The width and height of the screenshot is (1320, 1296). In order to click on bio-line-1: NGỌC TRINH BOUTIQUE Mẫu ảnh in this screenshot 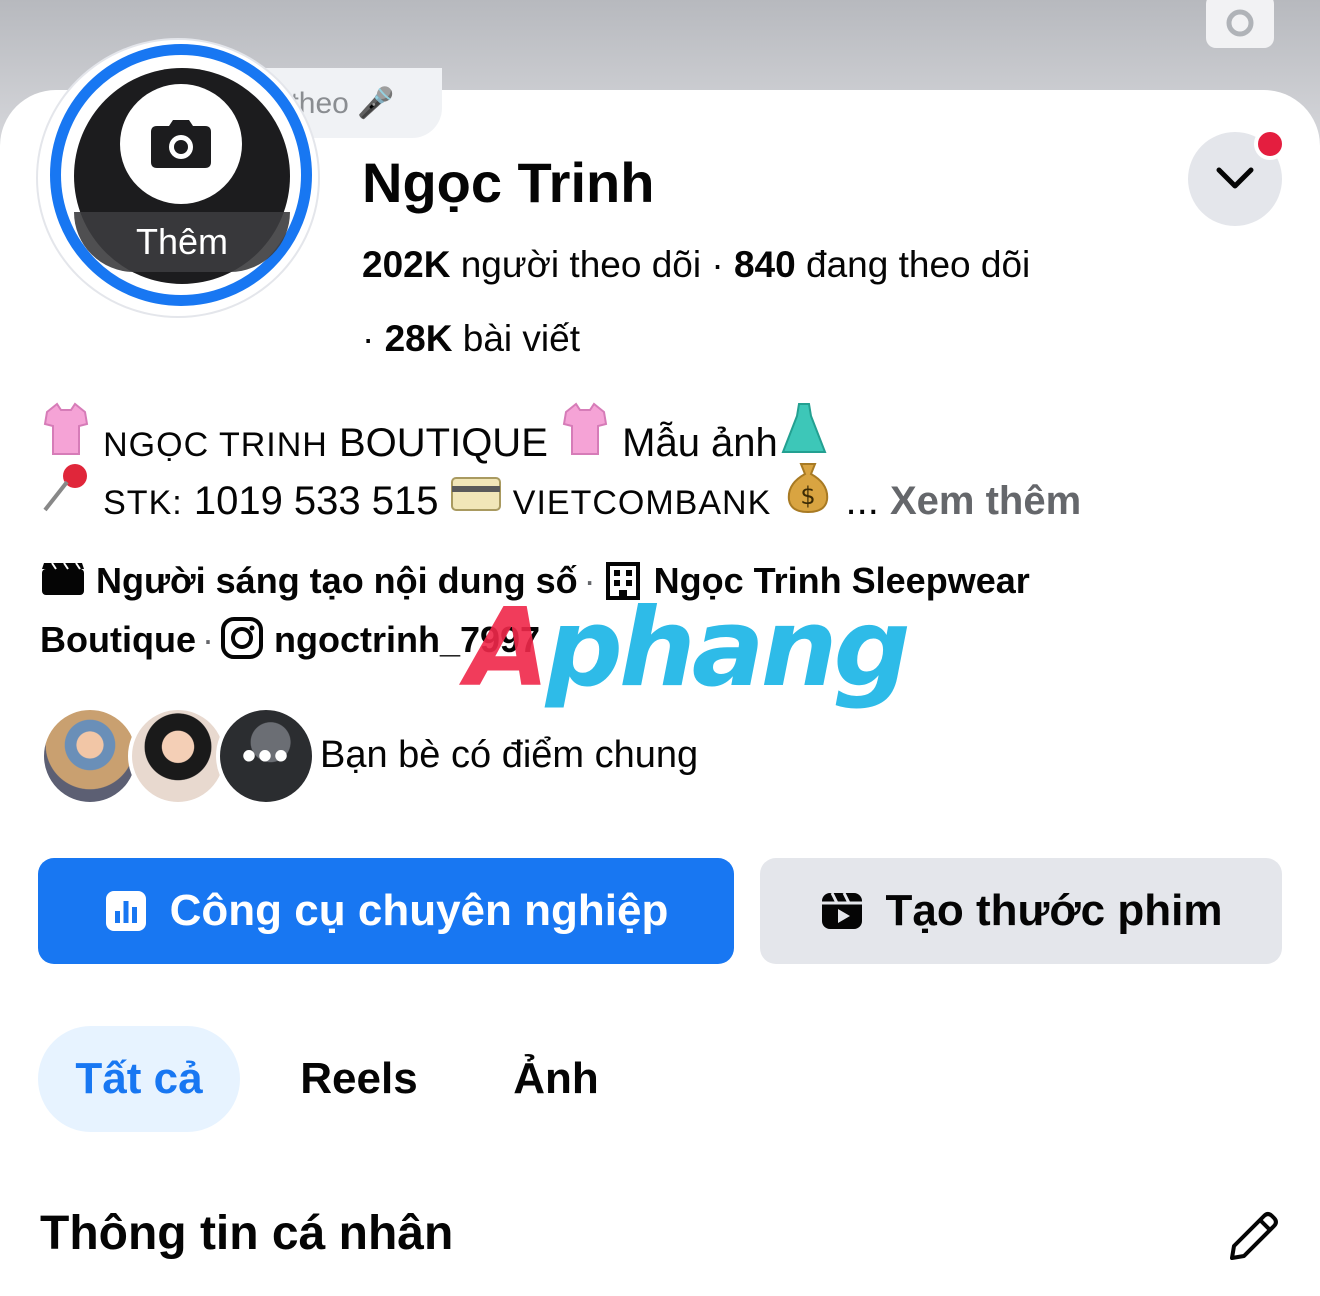, I will do `click(435, 434)`.